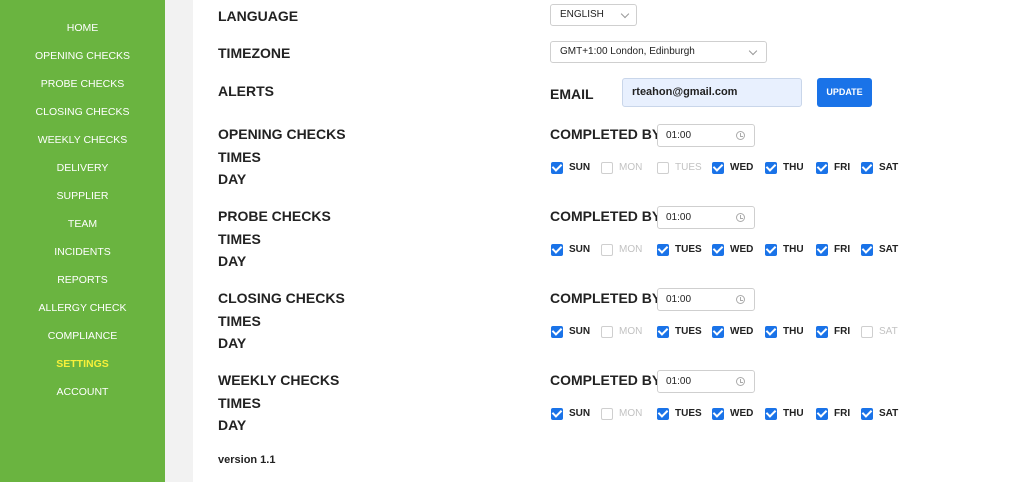  Describe the element at coordinates (82, 280) in the screenshot. I see `sidebar-item-reports: REPORTS` at that location.